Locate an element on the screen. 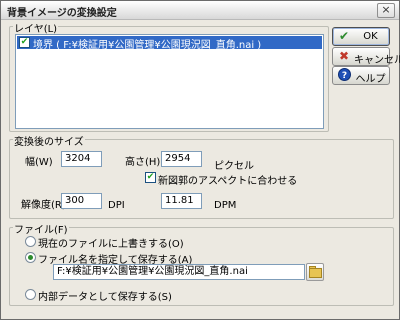 Image resolution: width=400 pixels, height=320 pixels. dpi-field: 300 is located at coordinates (81, 201).